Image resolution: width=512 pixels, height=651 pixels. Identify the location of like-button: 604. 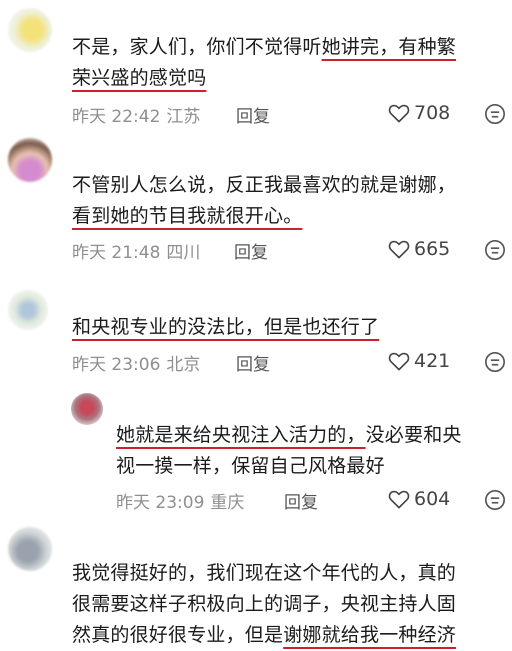
(419, 499).